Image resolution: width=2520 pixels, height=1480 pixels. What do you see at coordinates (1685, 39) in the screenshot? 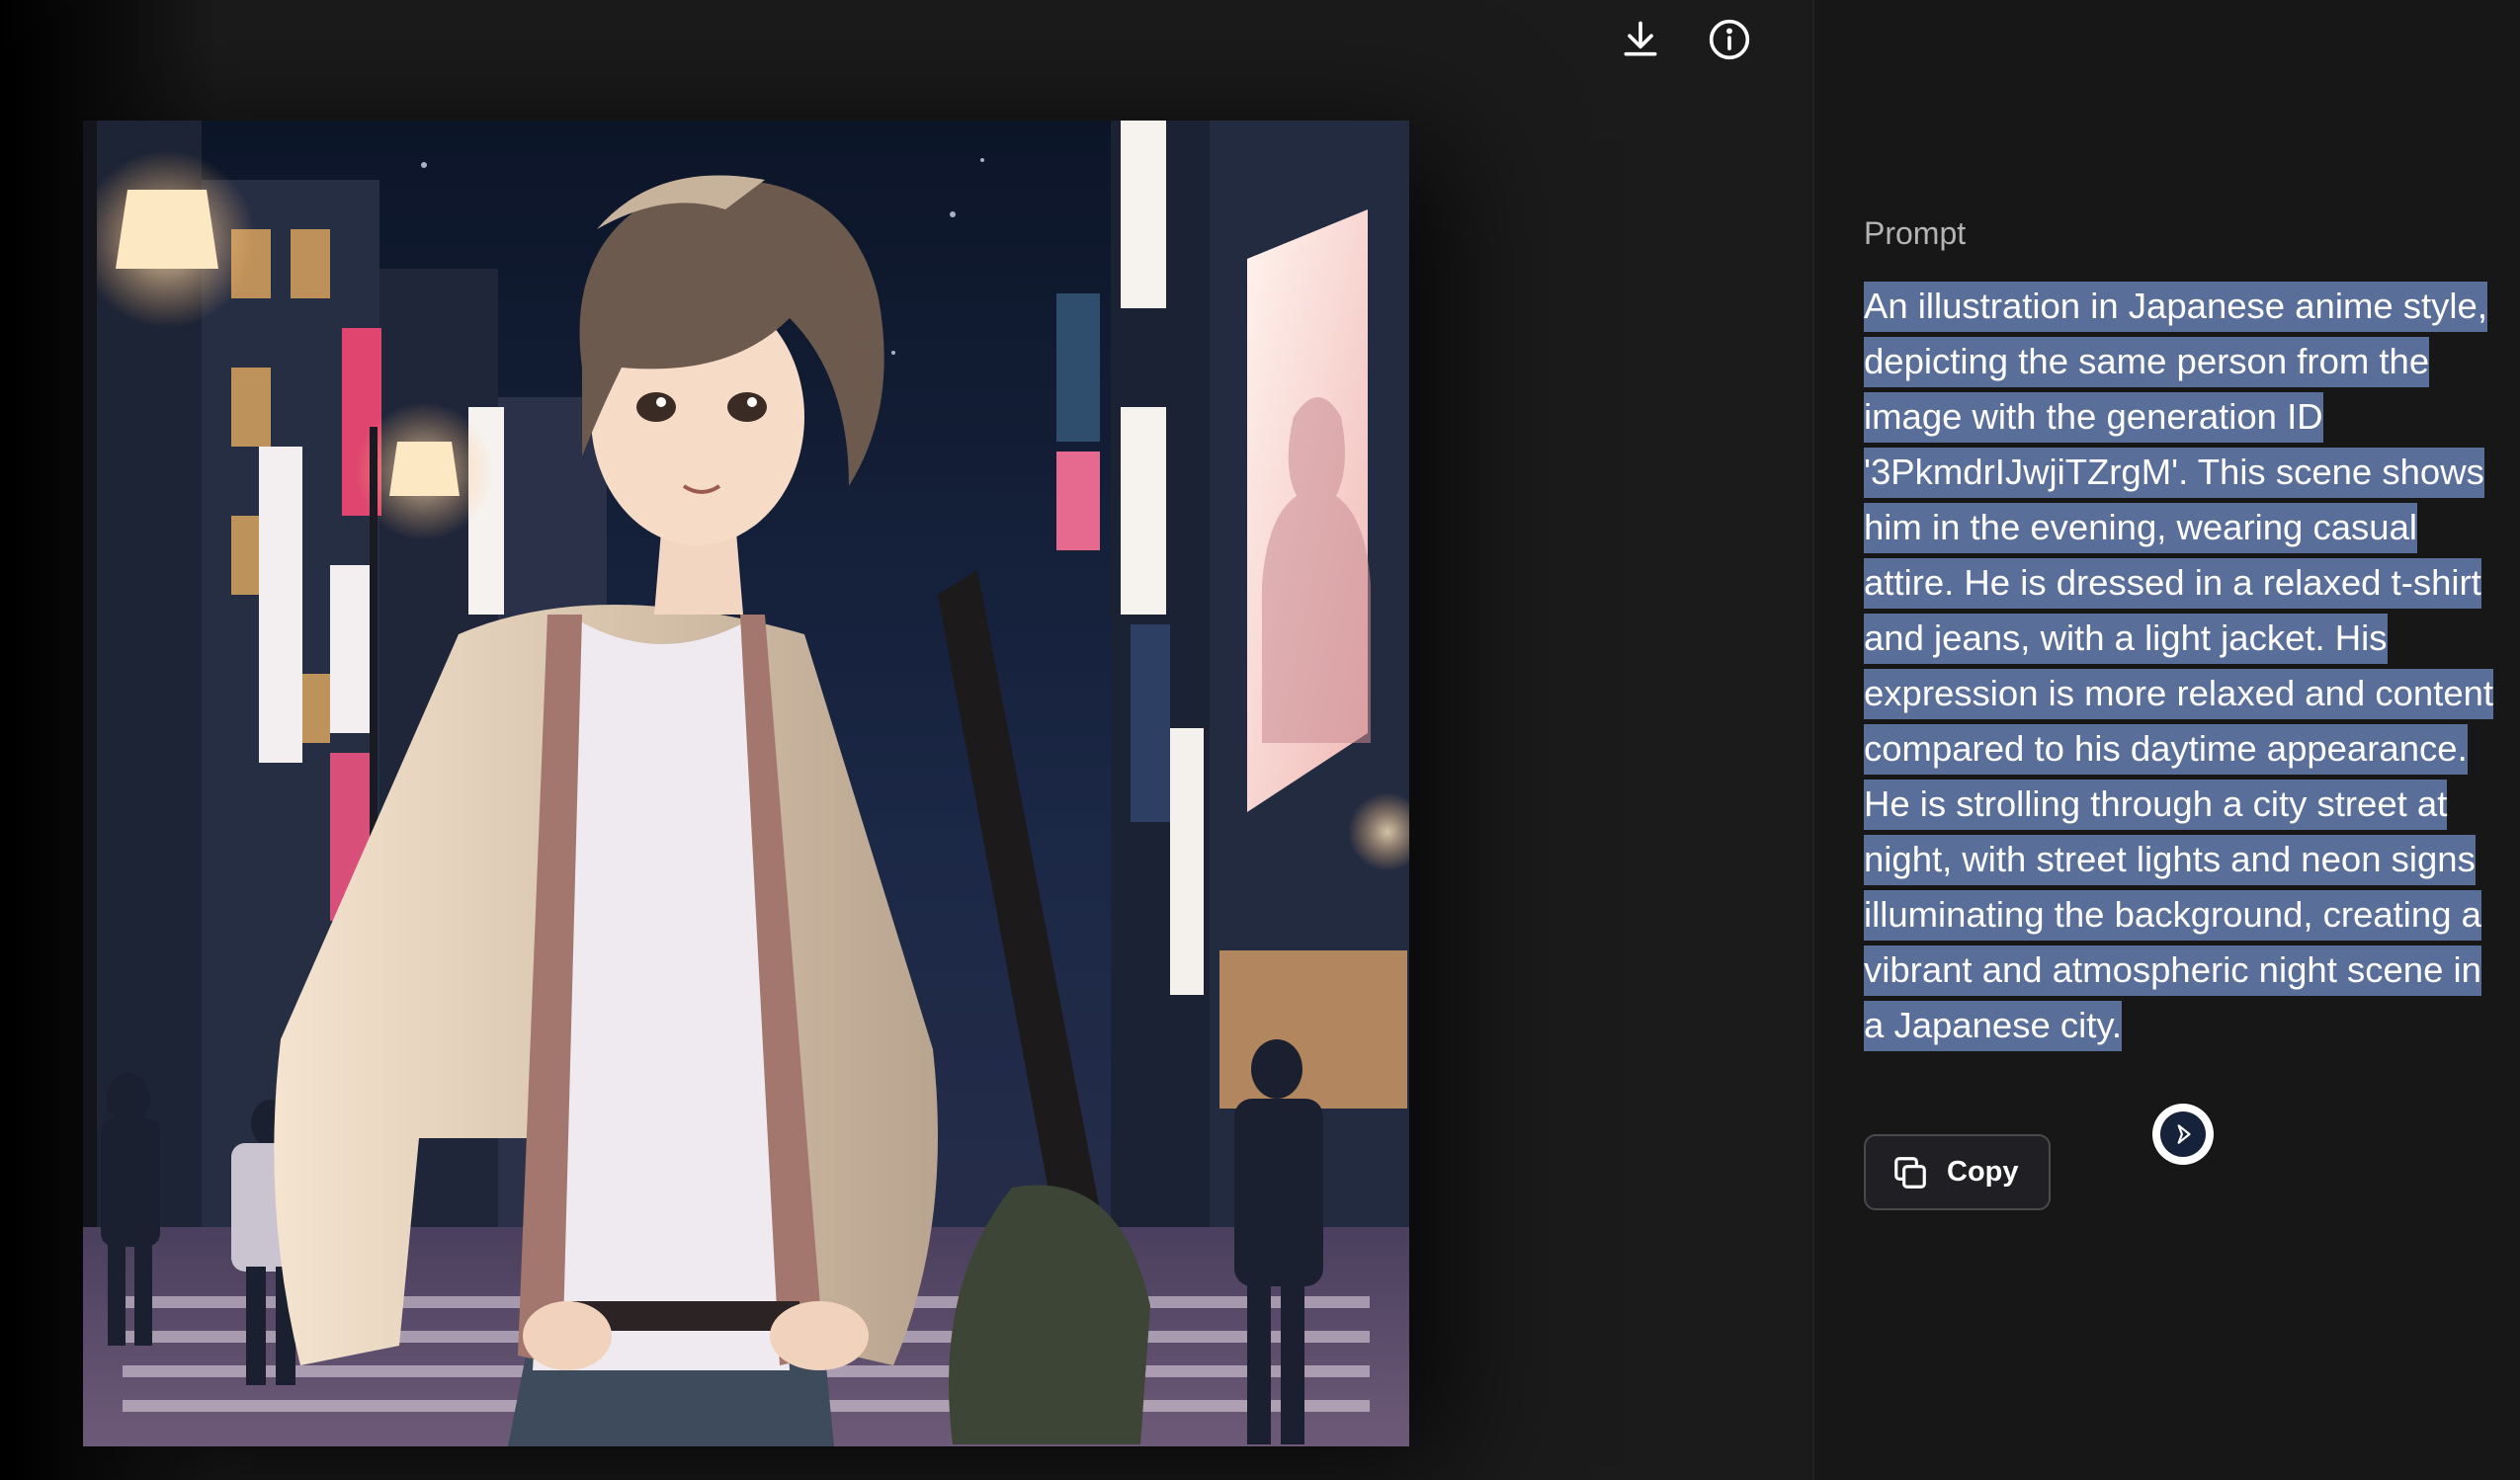
I see `viewer-toolbar` at bounding box center [1685, 39].